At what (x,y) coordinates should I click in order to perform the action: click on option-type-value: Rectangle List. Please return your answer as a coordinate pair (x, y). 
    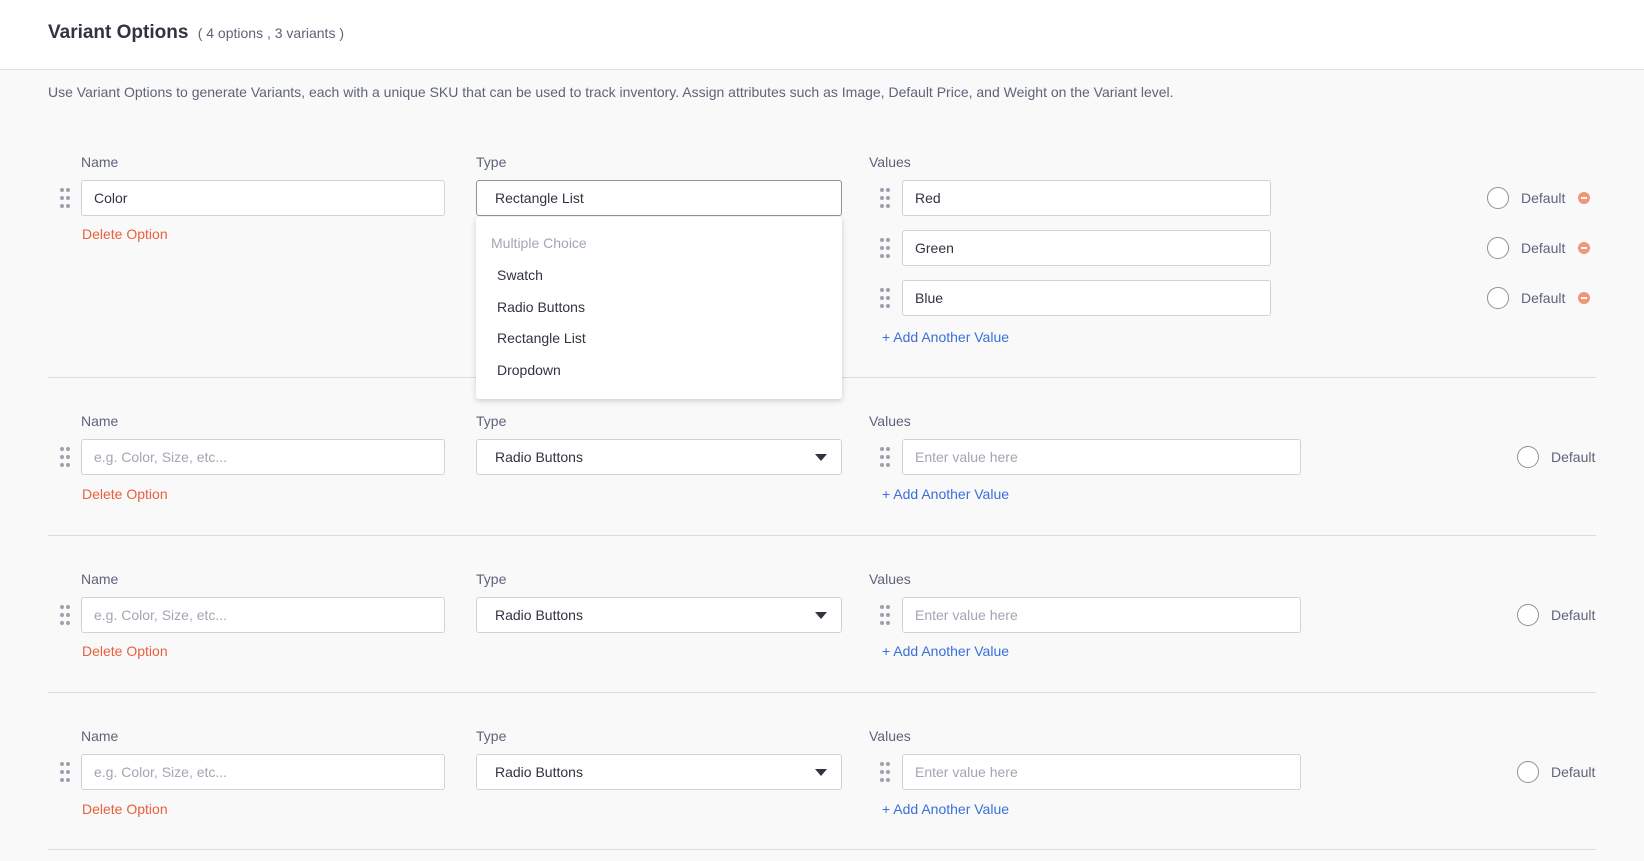
    Looking at the image, I should click on (539, 198).